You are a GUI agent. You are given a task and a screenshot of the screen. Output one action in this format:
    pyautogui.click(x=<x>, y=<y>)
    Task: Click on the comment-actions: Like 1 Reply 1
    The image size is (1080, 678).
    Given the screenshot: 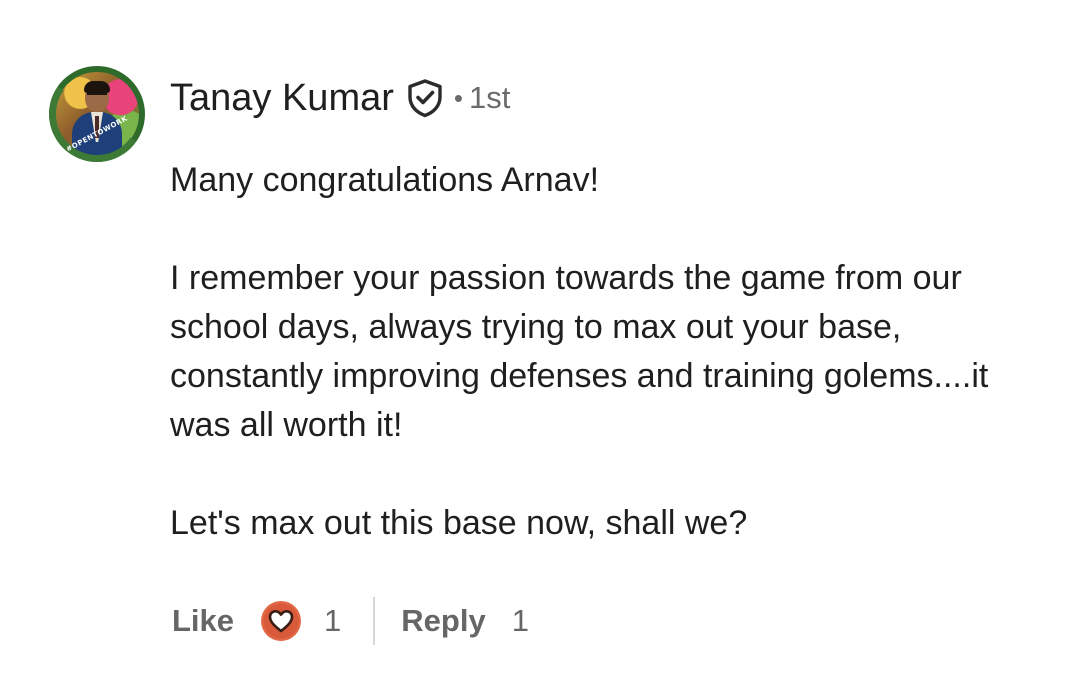 What is the action you would take?
    pyautogui.click(x=350, y=621)
    